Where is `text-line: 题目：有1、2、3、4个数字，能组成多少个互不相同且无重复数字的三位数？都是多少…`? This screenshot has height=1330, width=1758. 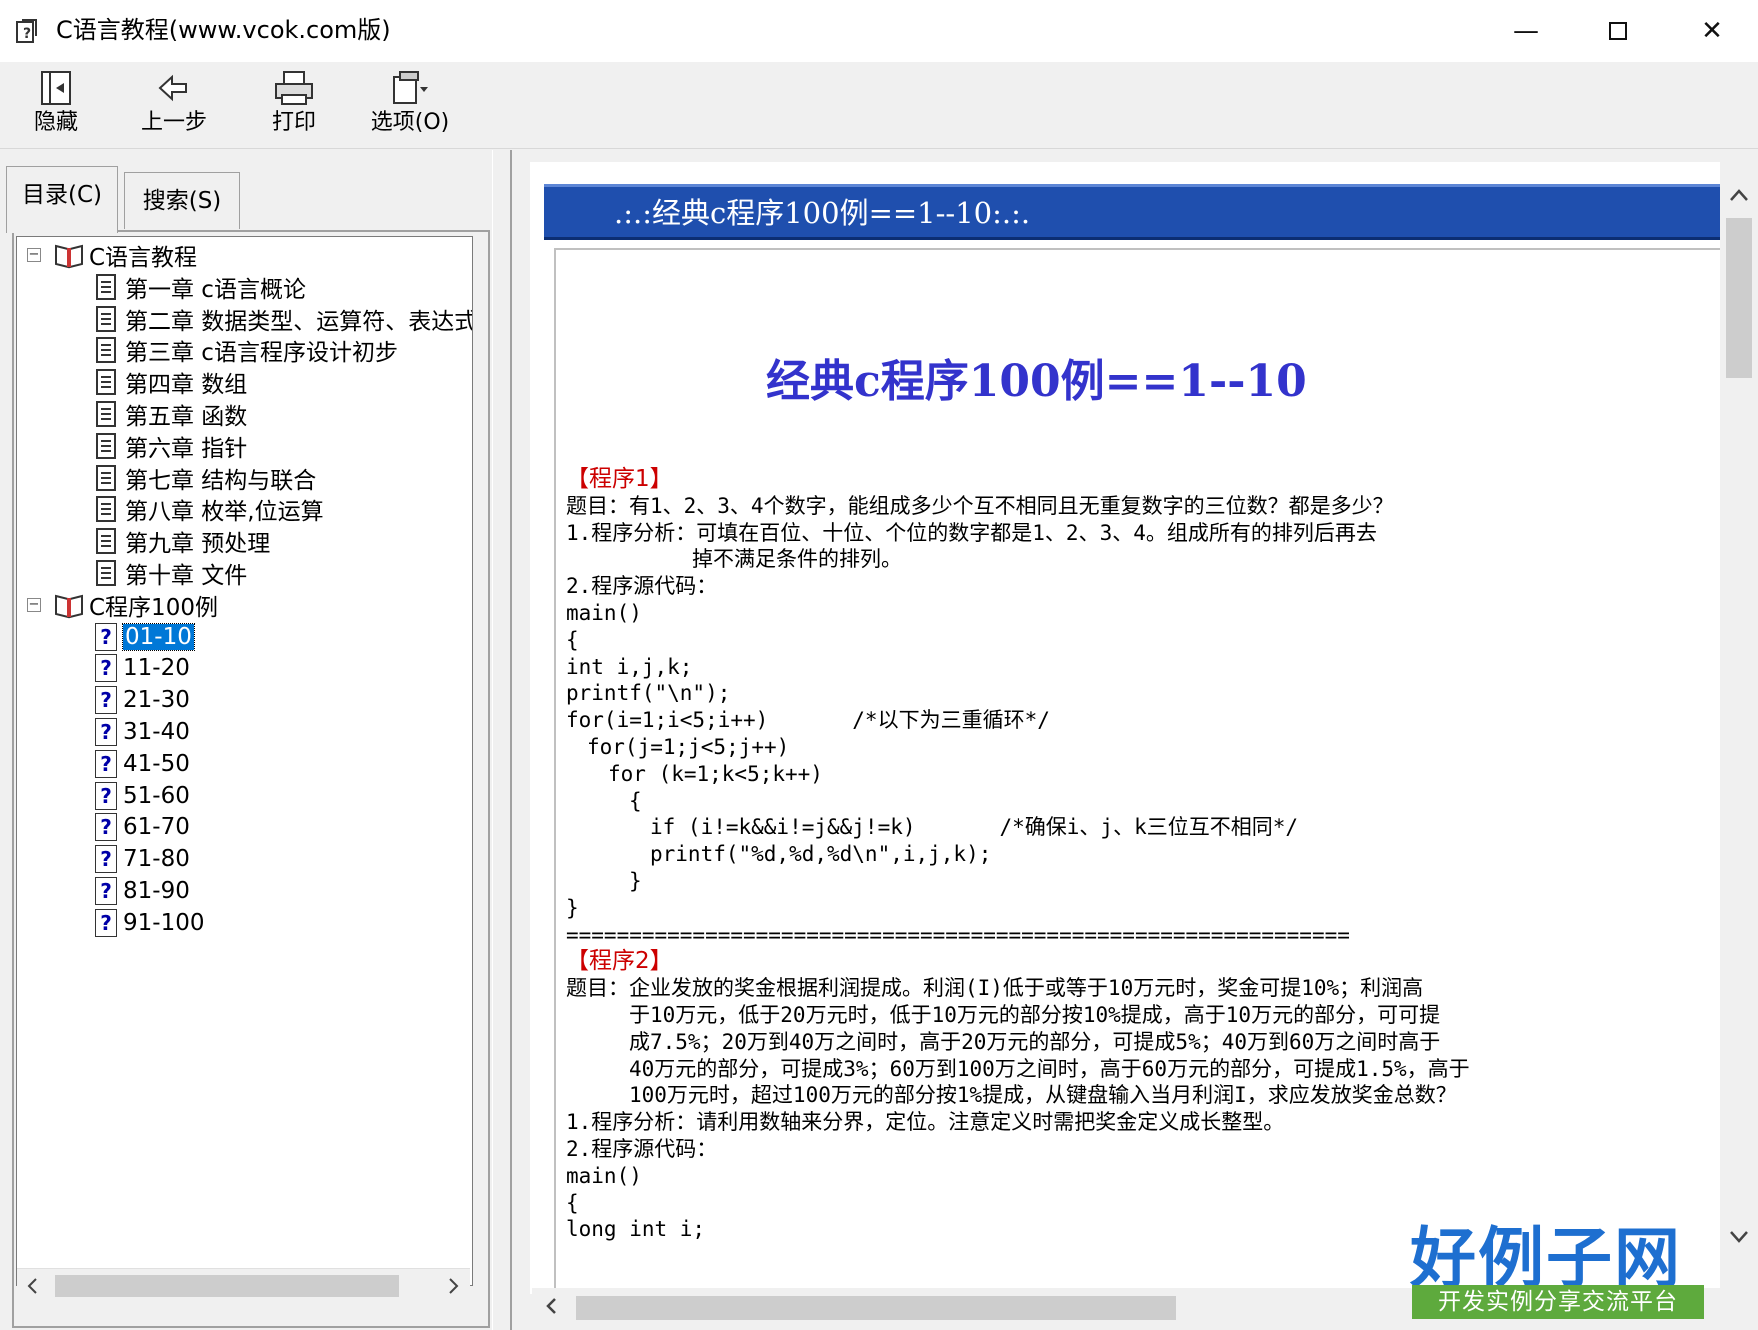 text-line: 题目：有1、2、3、4个数字，能组成多少个互不相同且无重复数字的三位数？都是多少… is located at coordinates (980, 505).